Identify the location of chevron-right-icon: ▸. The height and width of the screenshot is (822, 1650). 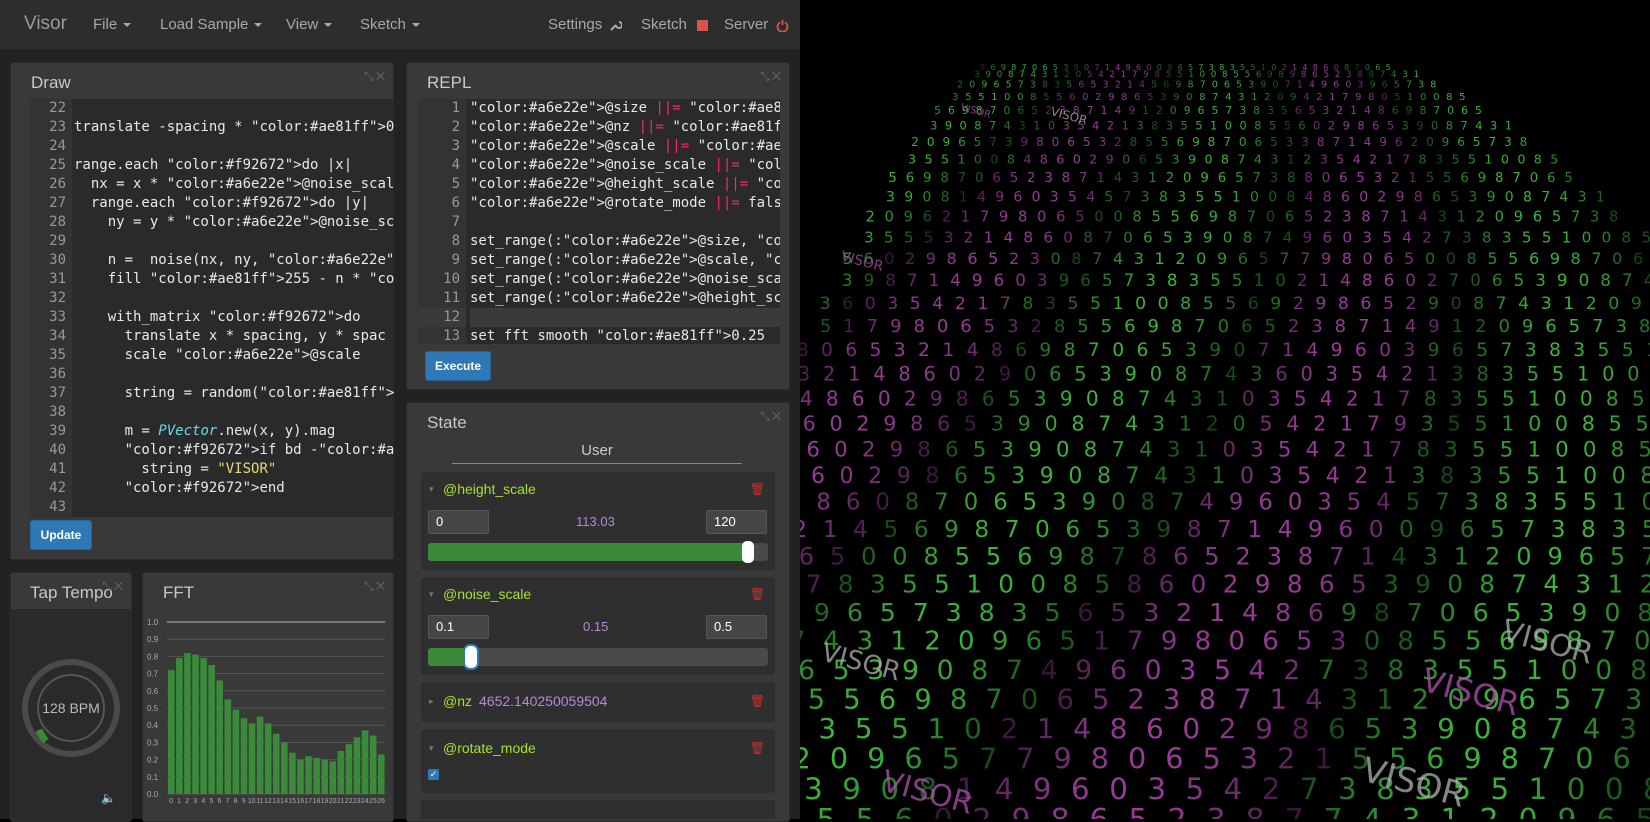
(431, 701).